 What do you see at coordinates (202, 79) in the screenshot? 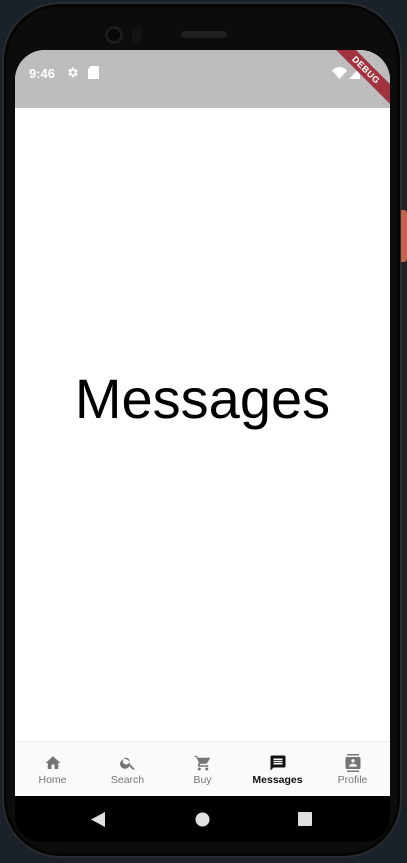
I see `status-bar: 9:46 DEBUG` at bounding box center [202, 79].